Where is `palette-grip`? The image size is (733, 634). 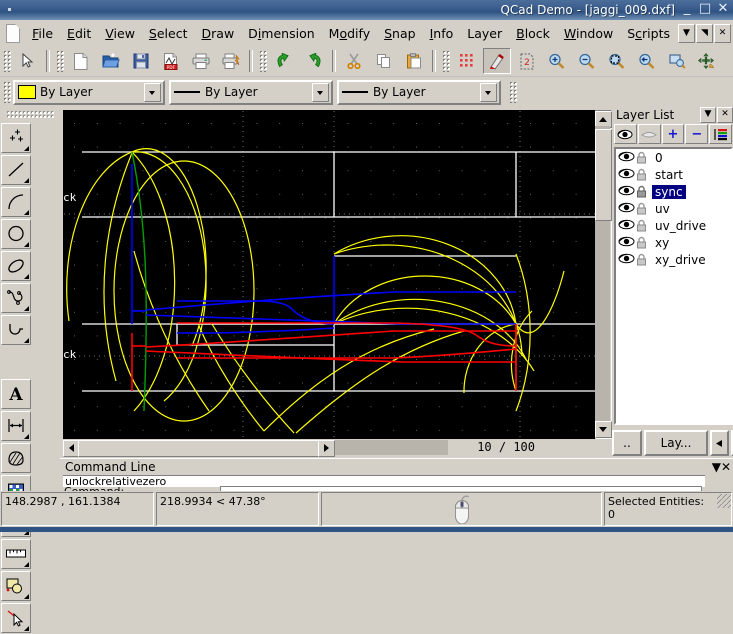
palette-grip is located at coordinates (30, 114).